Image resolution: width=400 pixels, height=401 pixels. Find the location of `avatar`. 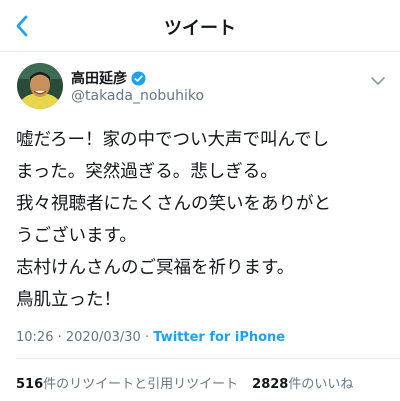

avatar is located at coordinates (40, 86).